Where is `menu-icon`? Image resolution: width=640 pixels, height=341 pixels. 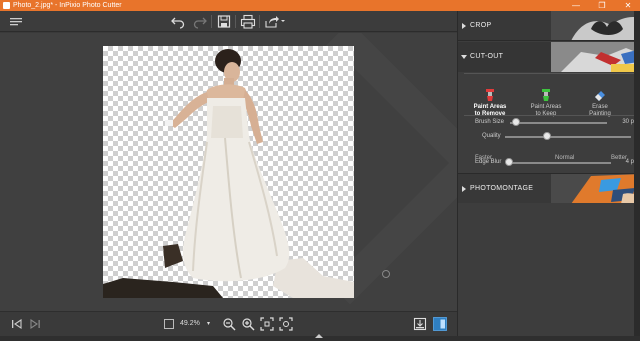 menu-icon is located at coordinates (16, 21).